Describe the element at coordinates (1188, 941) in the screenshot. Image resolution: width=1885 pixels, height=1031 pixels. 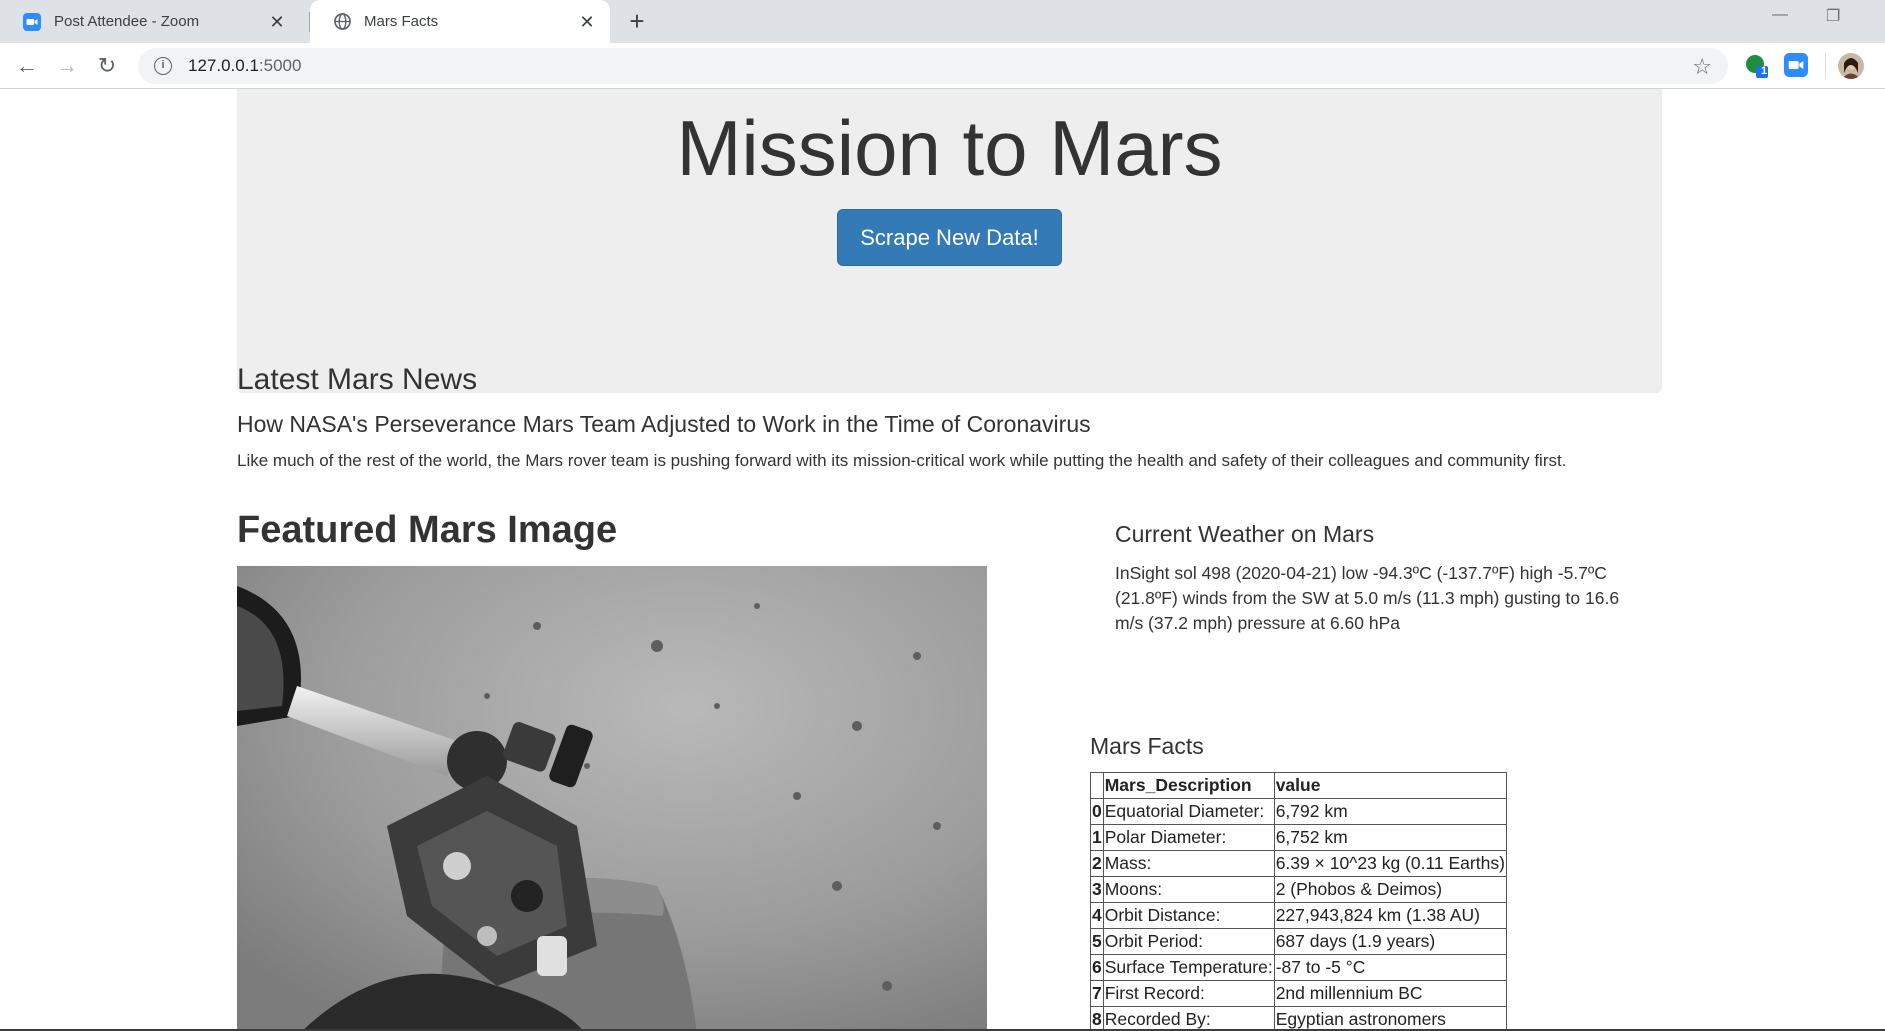
I see `fact-description: Orbit Period:` at that location.